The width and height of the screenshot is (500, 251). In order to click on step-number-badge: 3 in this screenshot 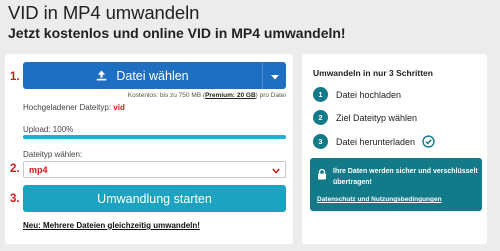, I will do `click(320, 141)`.